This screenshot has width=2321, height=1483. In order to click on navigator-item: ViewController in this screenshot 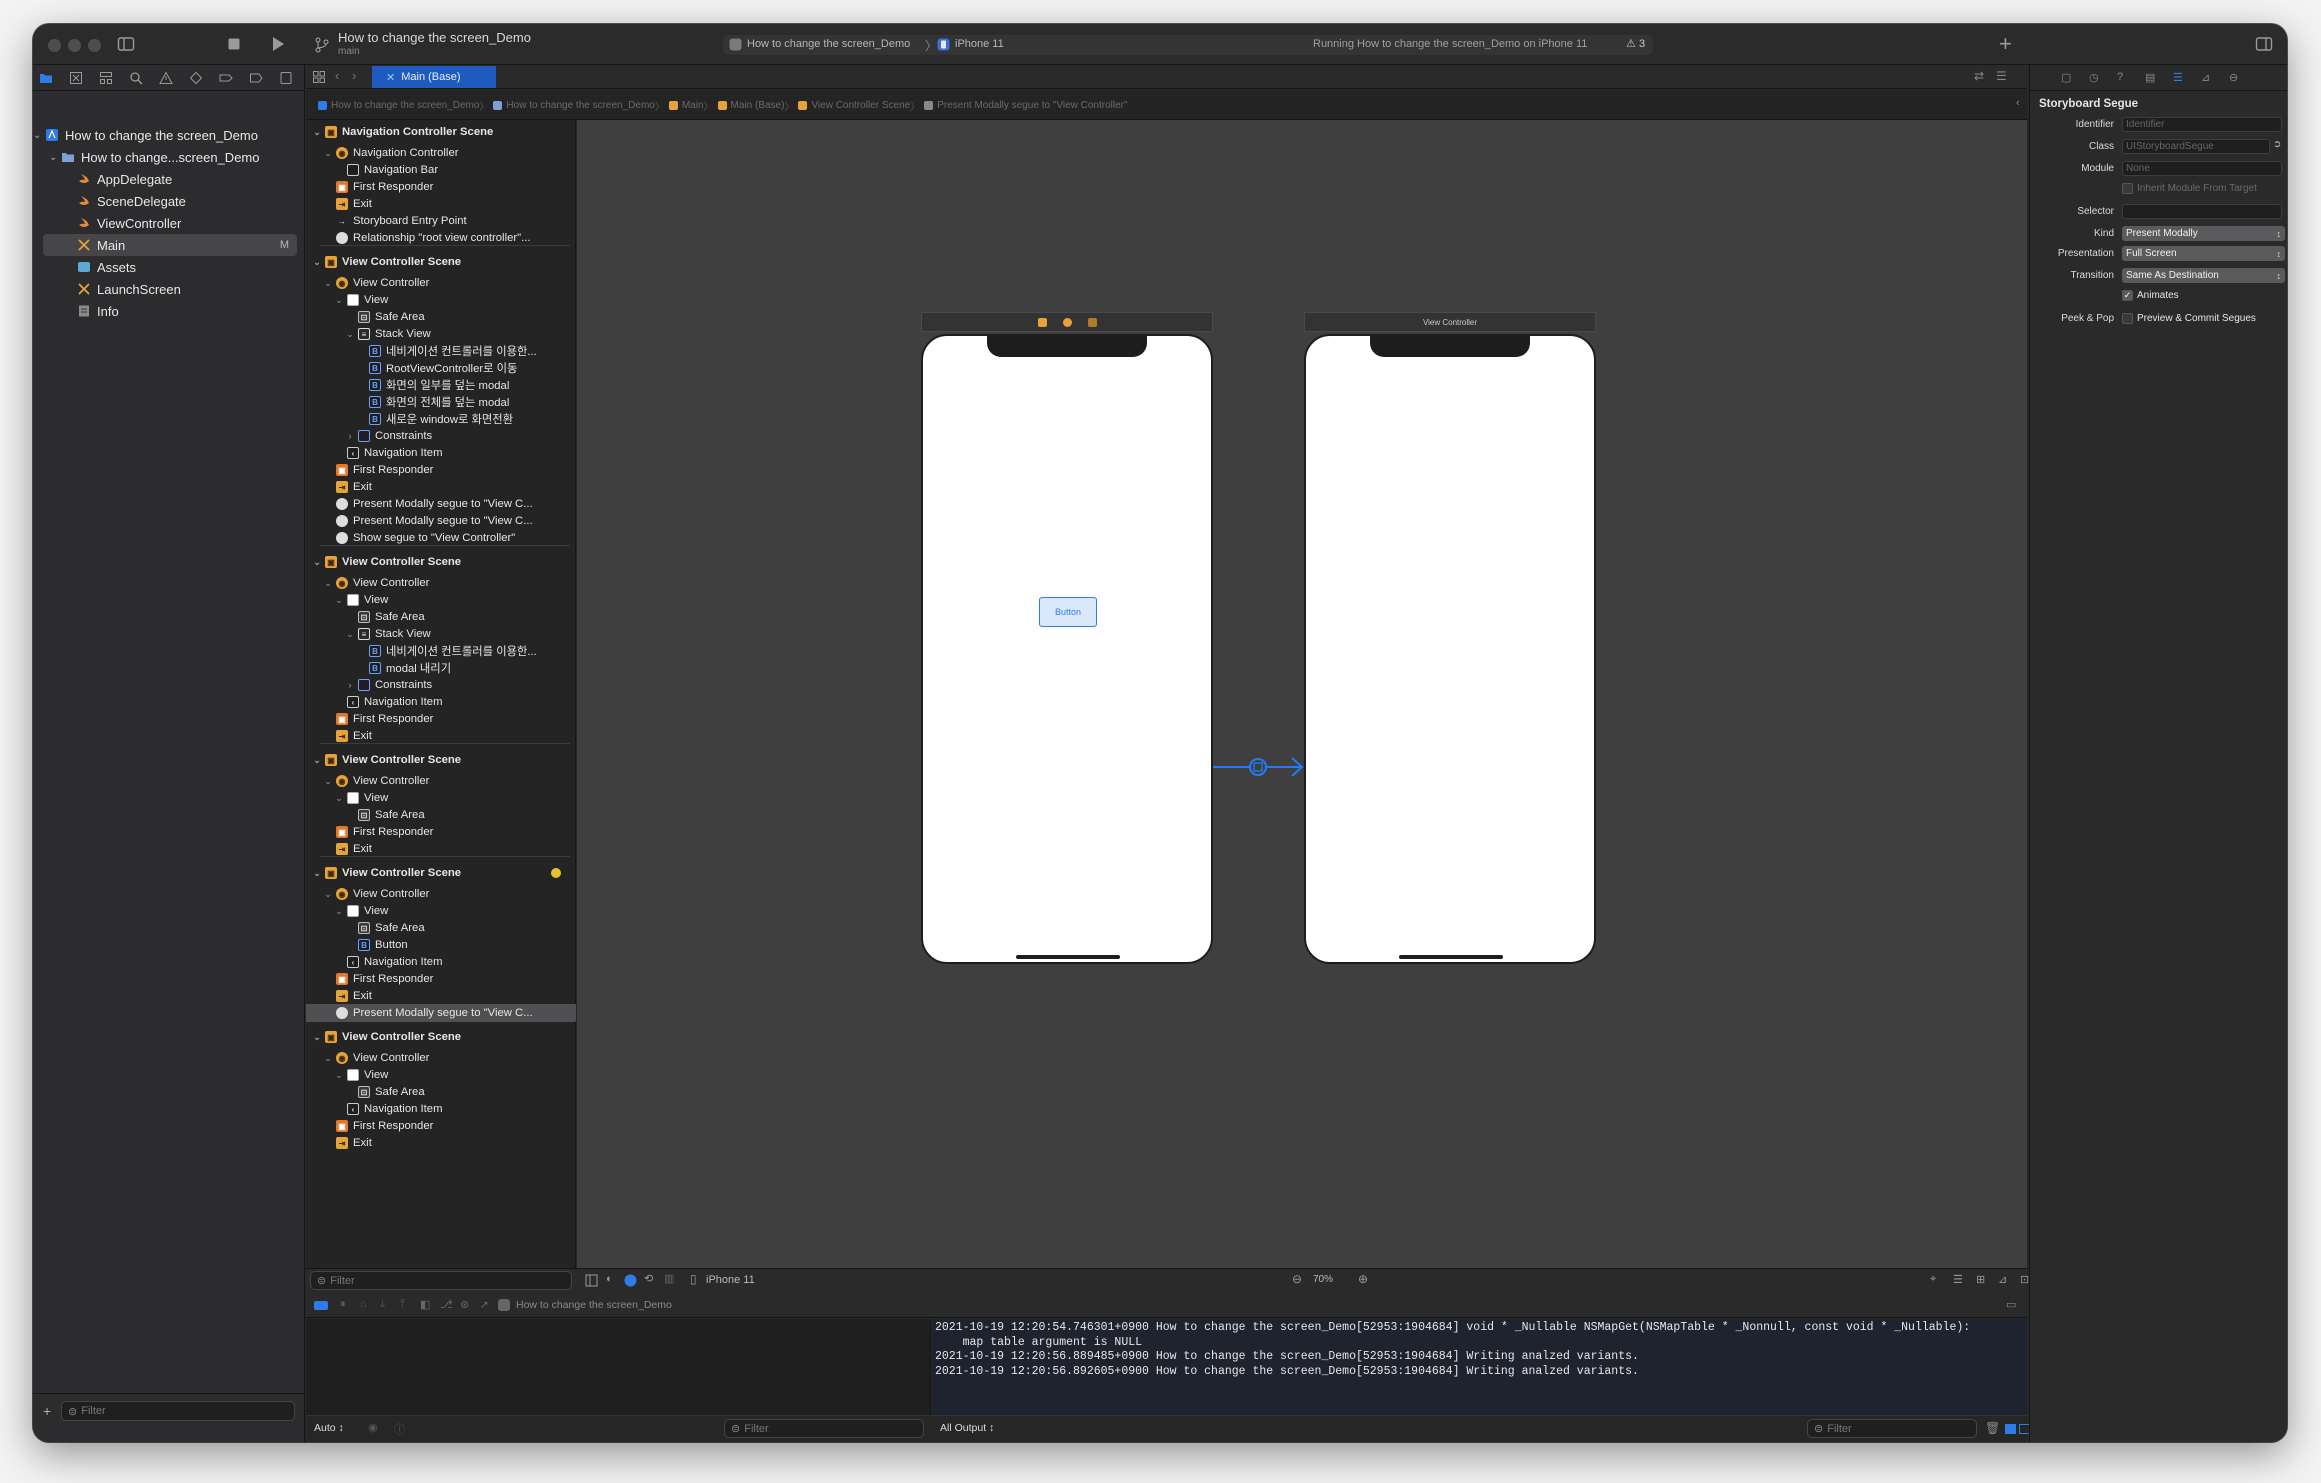, I will do `click(169, 223)`.